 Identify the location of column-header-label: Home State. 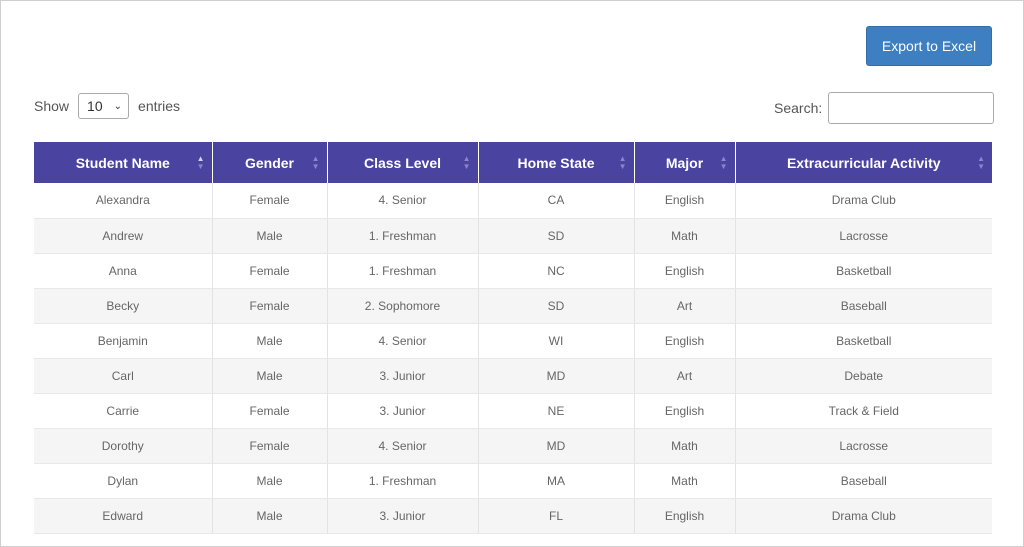
(556, 162).